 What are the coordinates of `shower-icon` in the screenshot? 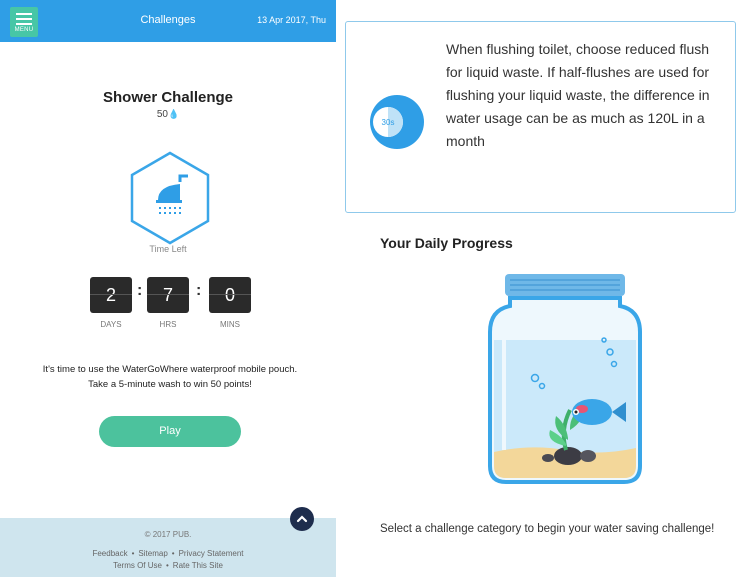 It's located at (170, 198).